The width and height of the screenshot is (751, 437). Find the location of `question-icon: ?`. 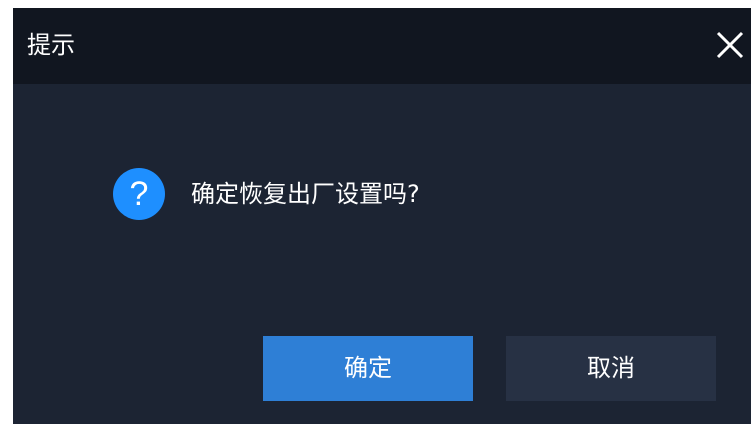

question-icon: ? is located at coordinates (139, 194).